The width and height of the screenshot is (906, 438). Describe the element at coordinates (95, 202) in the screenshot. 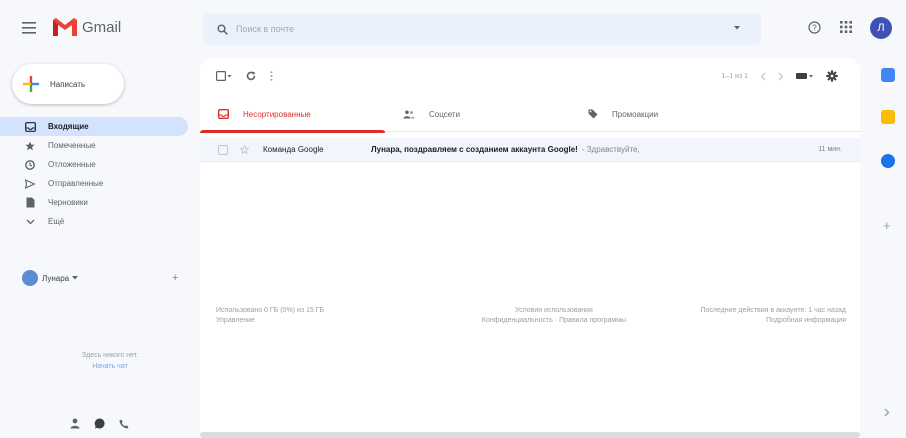

I see `sidebar-item-drafts: Черновики` at that location.